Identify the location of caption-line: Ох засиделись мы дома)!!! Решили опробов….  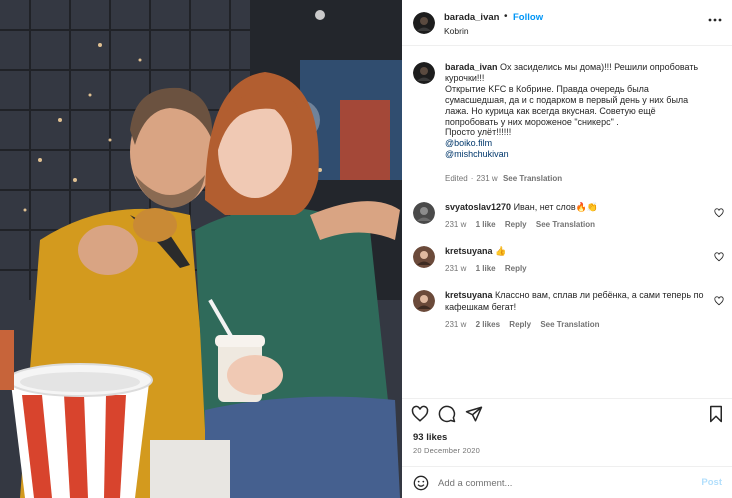
(599, 67).